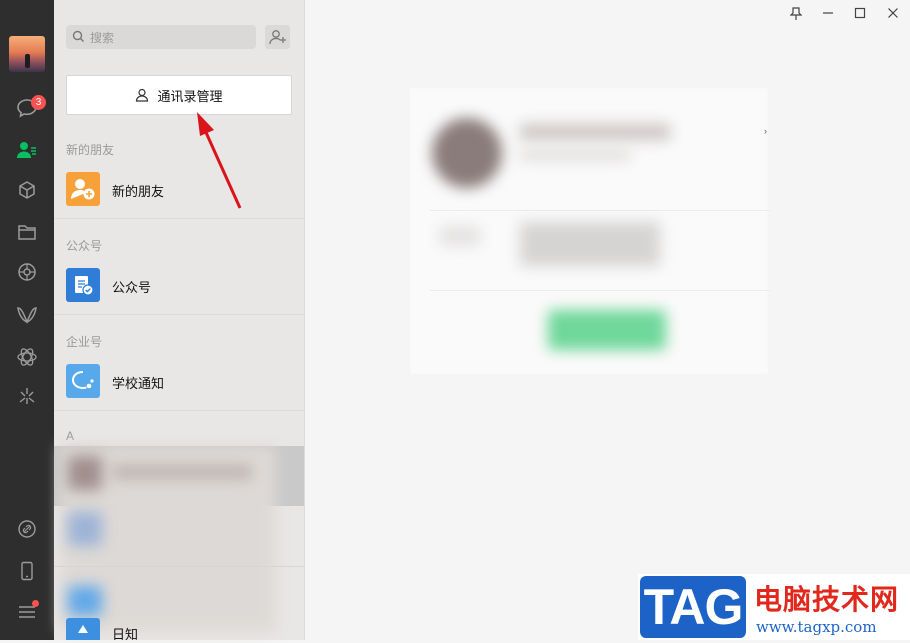 This screenshot has width=910, height=643. I want to click on moments-icon, so click(27, 272).